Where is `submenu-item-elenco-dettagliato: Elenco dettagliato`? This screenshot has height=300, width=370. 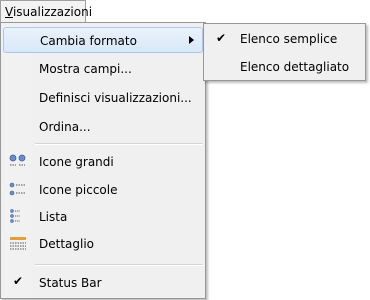
submenu-item-elenco-dettagliato: Elenco dettagliato is located at coordinates (284, 67).